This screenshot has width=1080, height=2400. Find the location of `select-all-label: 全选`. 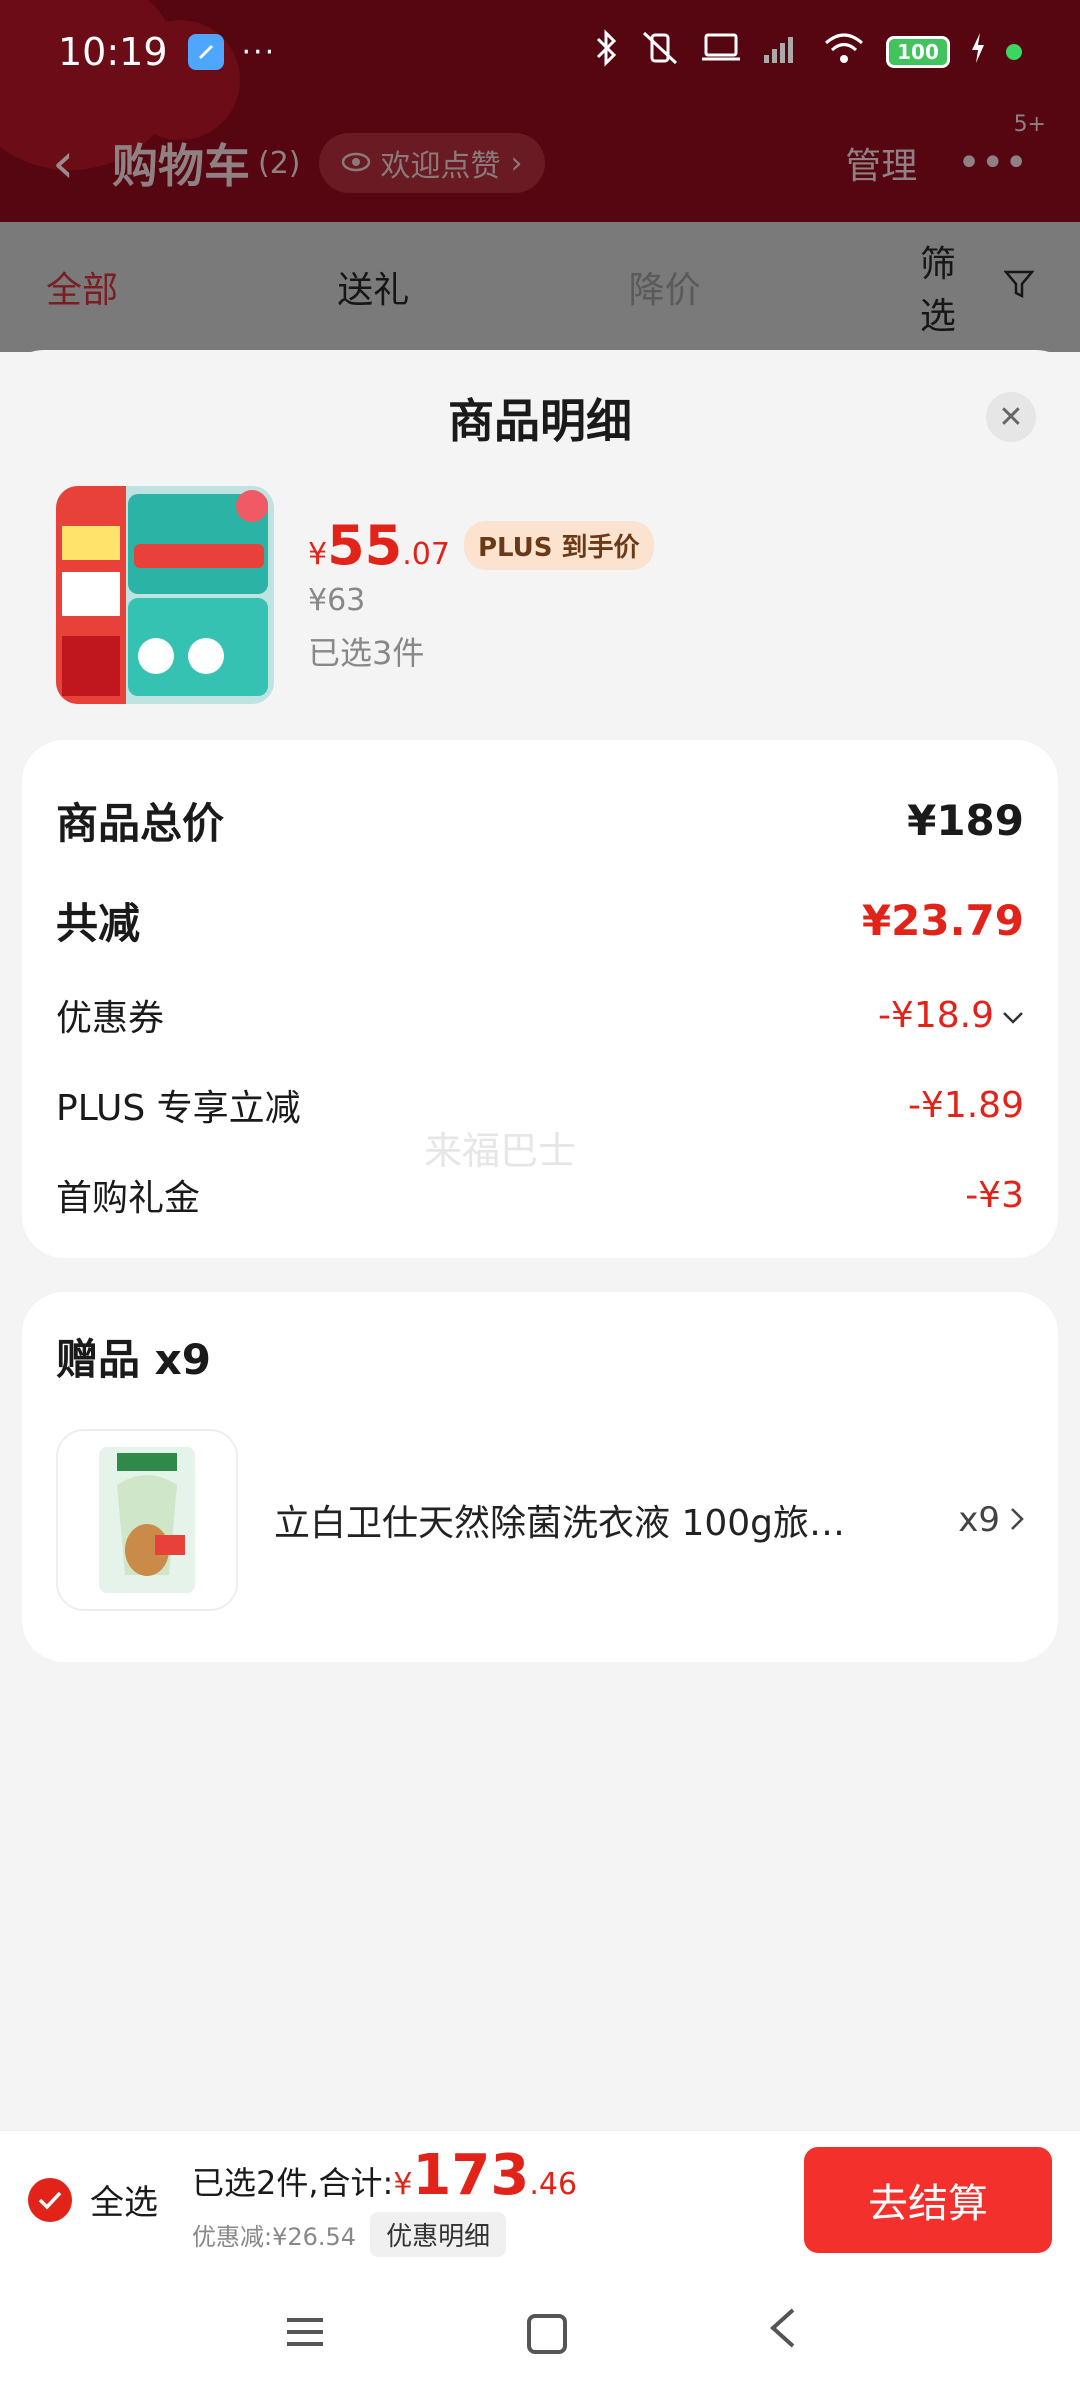

select-all-label: 全选 is located at coordinates (124, 2199).